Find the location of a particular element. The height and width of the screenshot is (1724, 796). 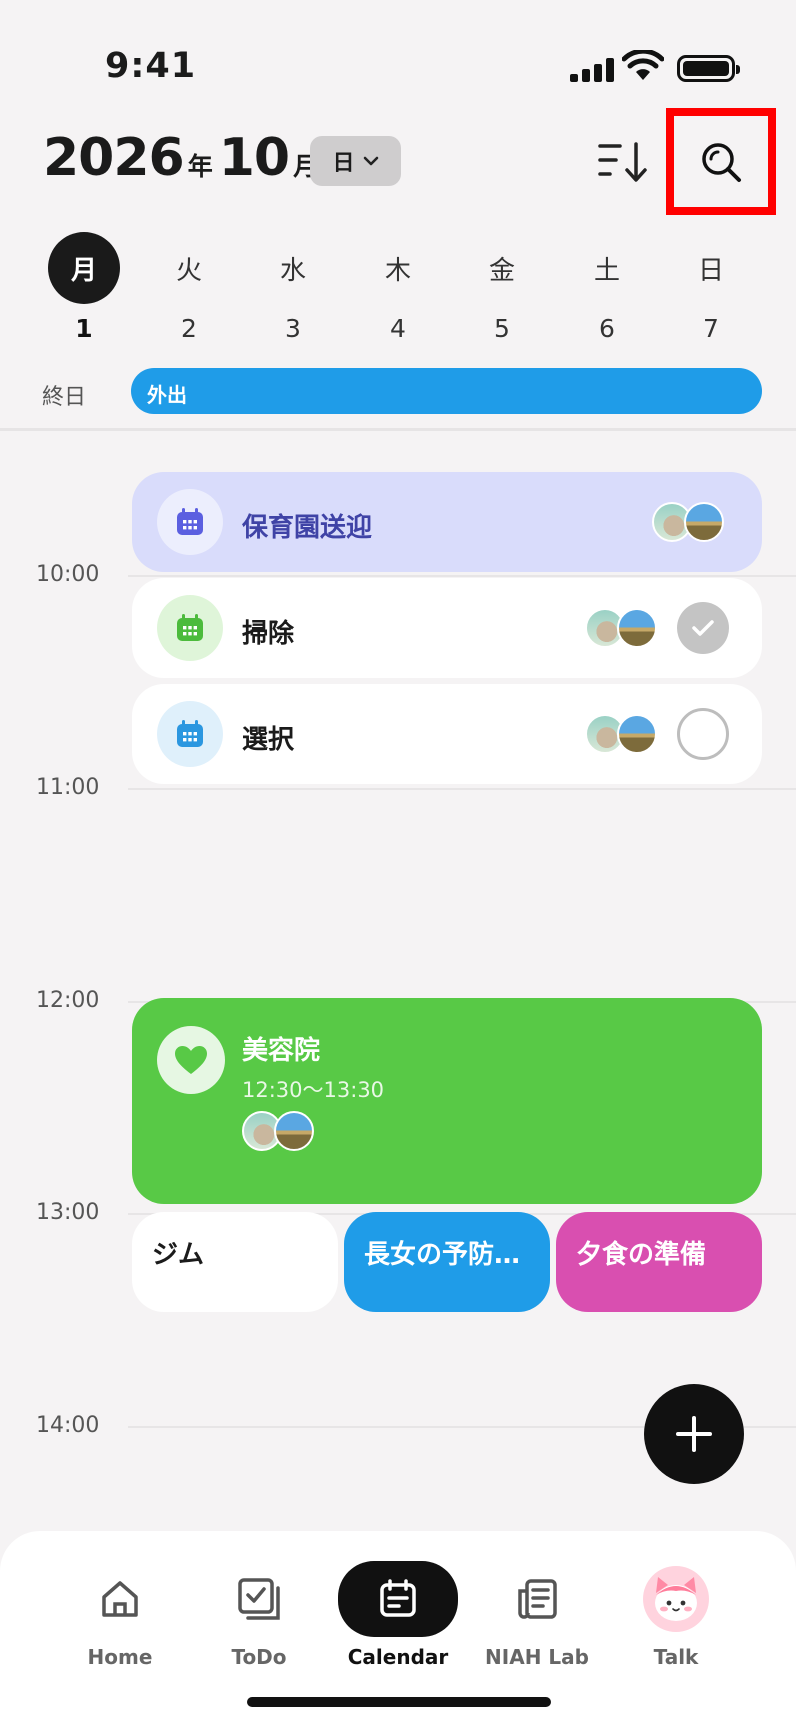

checkmark-icon is located at coordinates (703, 628).